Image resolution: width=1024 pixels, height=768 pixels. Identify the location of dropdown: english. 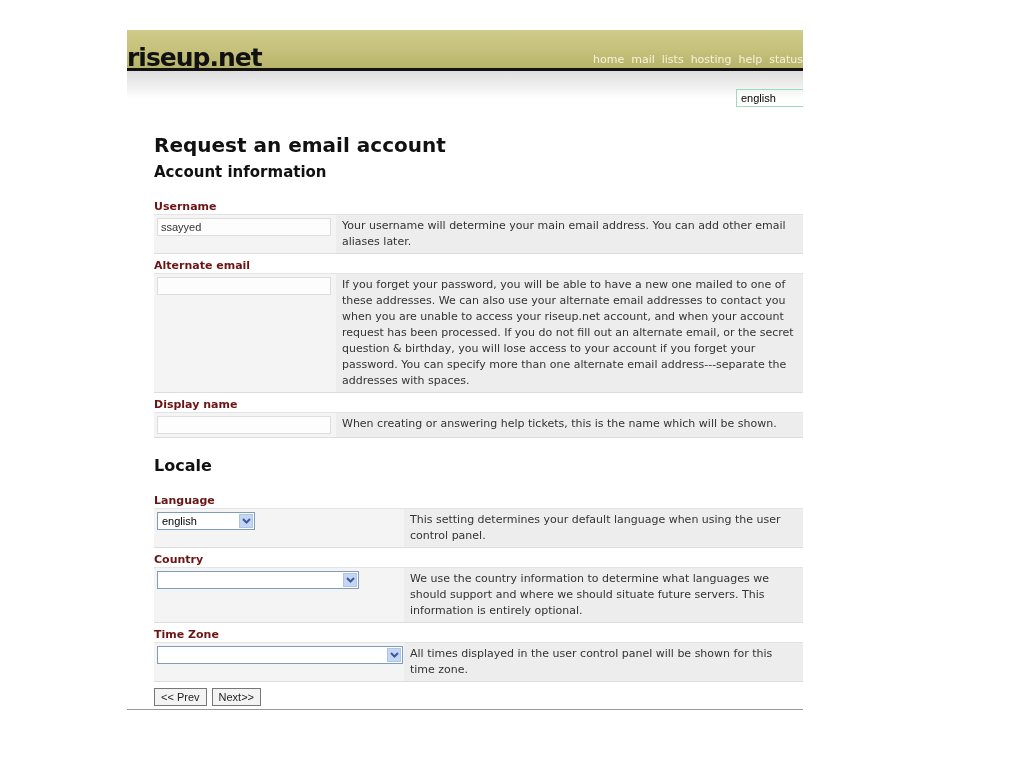
(206, 521).